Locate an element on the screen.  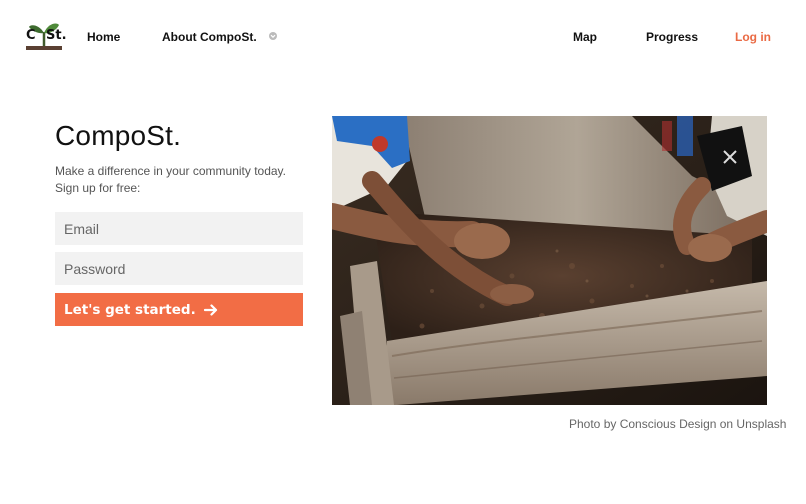
signup-button: Let's get started. is located at coordinates (179, 309).